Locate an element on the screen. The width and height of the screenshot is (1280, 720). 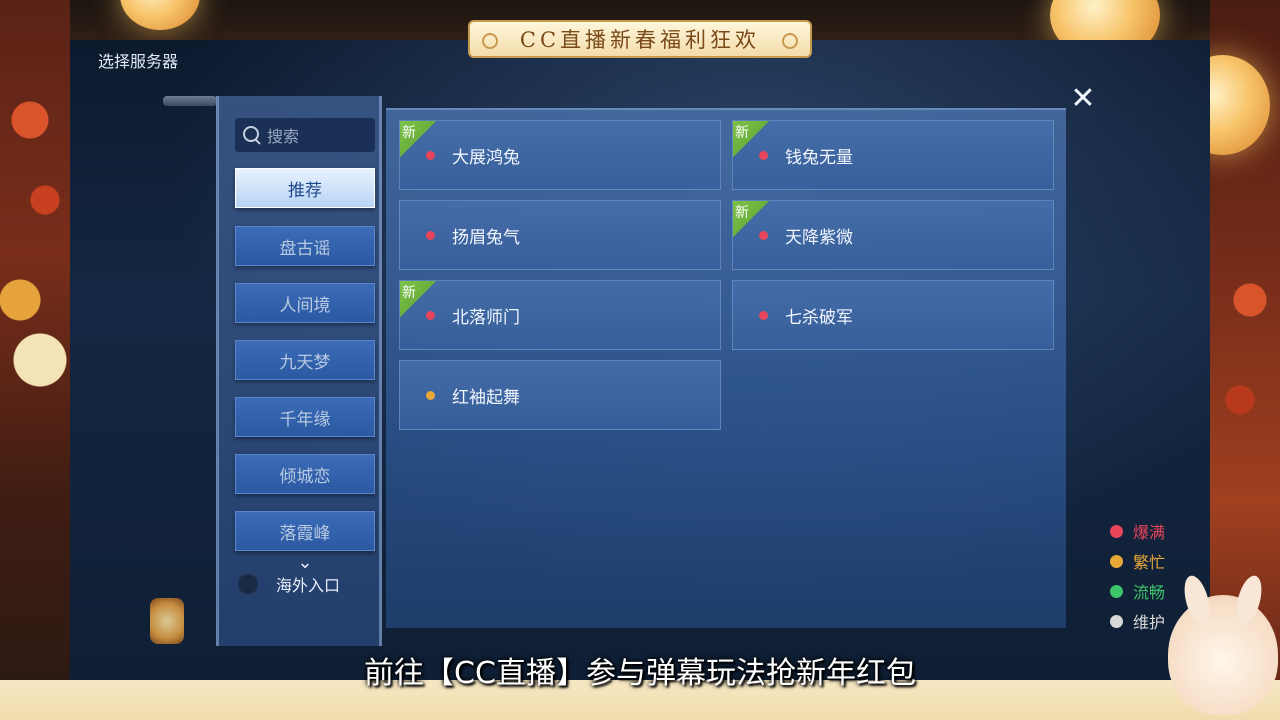
category-sidebar: 搜索 推荐 盘古谣 人间境 九天梦 千年缘 倾城恋 落霞峰 ⌄ is located at coordinates (299, 371).